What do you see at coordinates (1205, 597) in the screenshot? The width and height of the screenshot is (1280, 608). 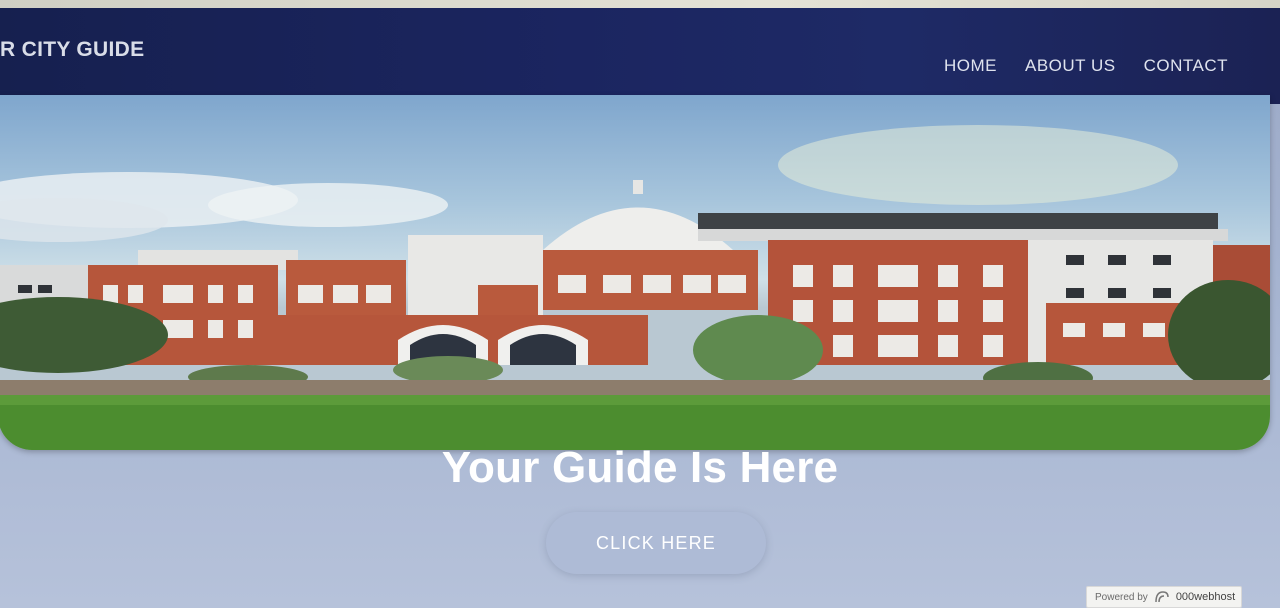 I see `powered-by-brand: 000webhost` at bounding box center [1205, 597].